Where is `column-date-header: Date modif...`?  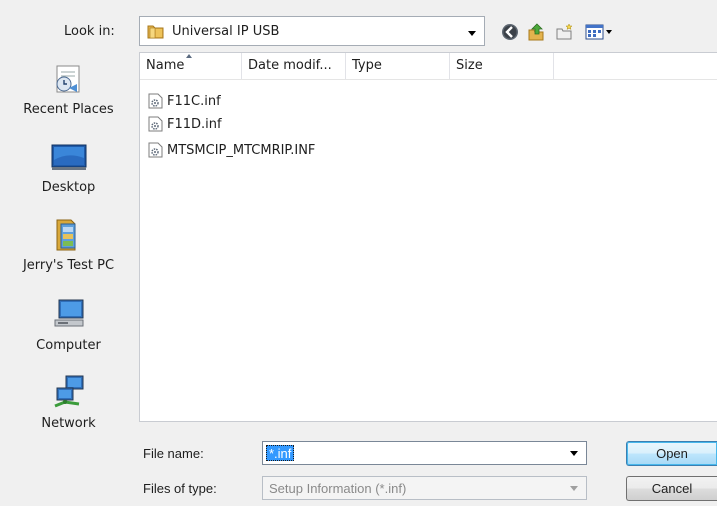 column-date-header: Date modif... is located at coordinates (294, 66).